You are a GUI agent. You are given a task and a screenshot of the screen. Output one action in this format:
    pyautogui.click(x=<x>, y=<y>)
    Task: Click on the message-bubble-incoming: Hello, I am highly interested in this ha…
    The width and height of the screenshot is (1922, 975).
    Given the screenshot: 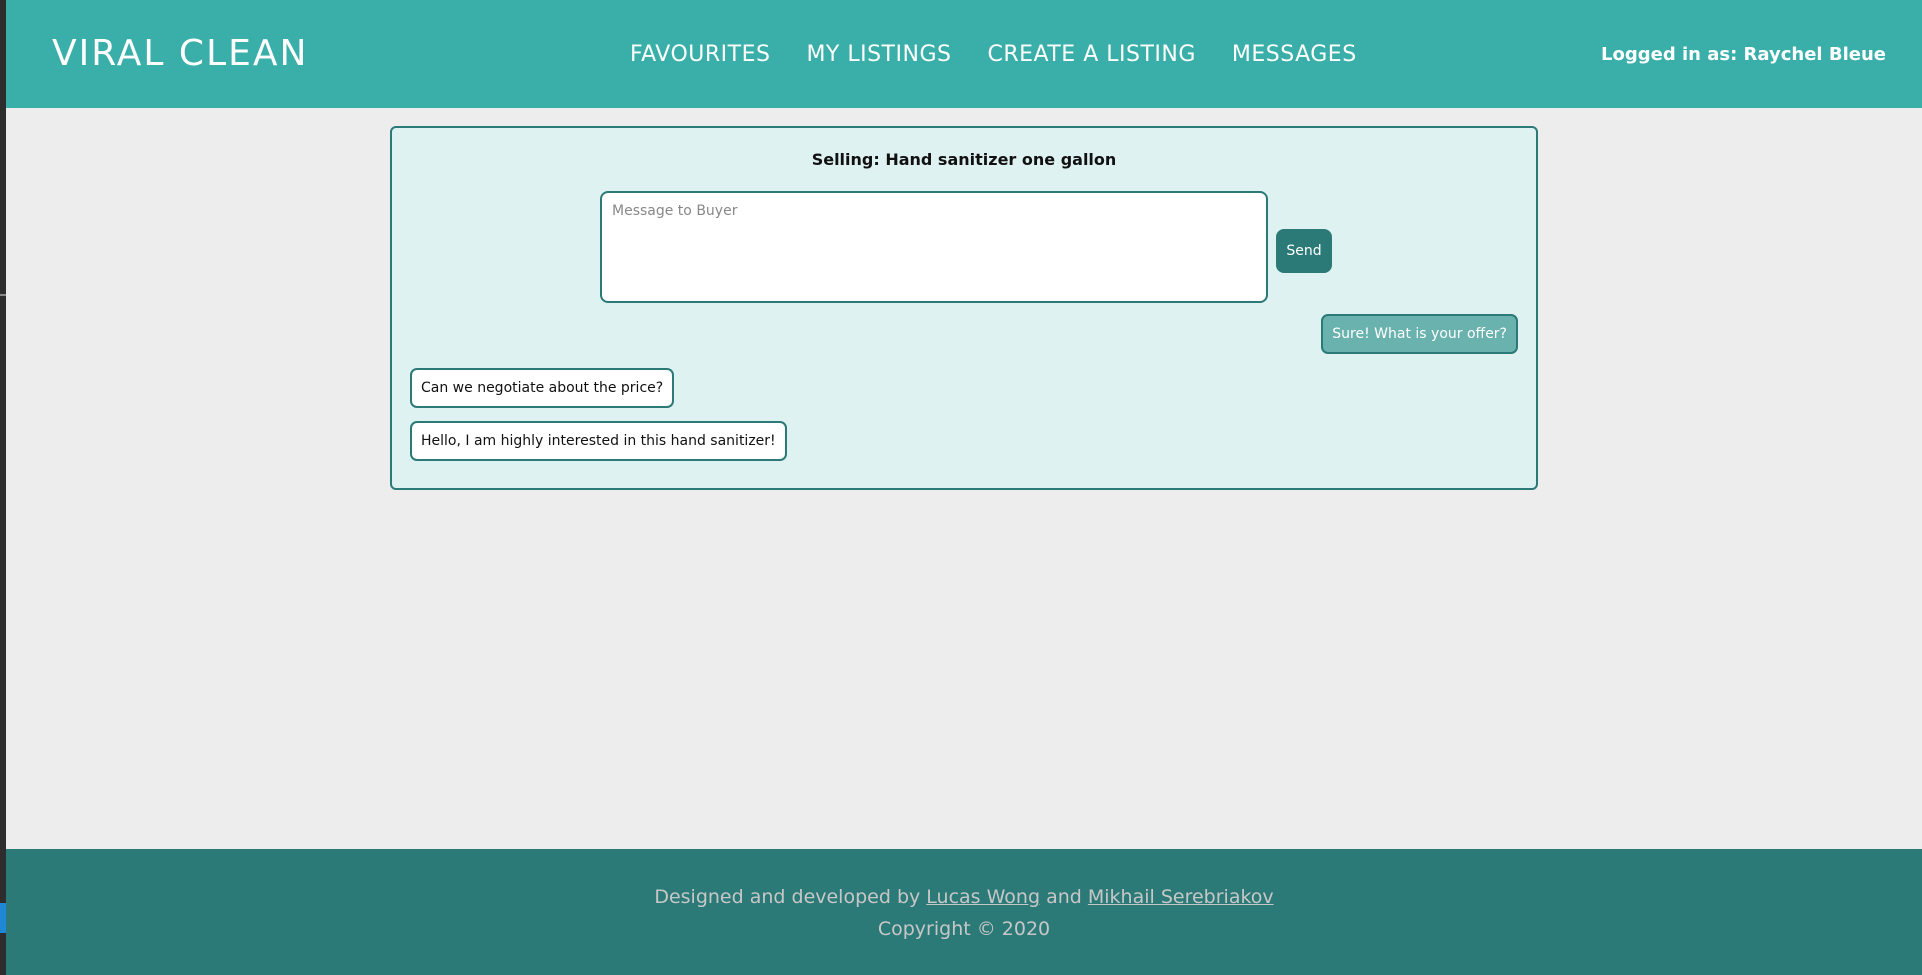 What is the action you would take?
    pyautogui.click(x=598, y=441)
    